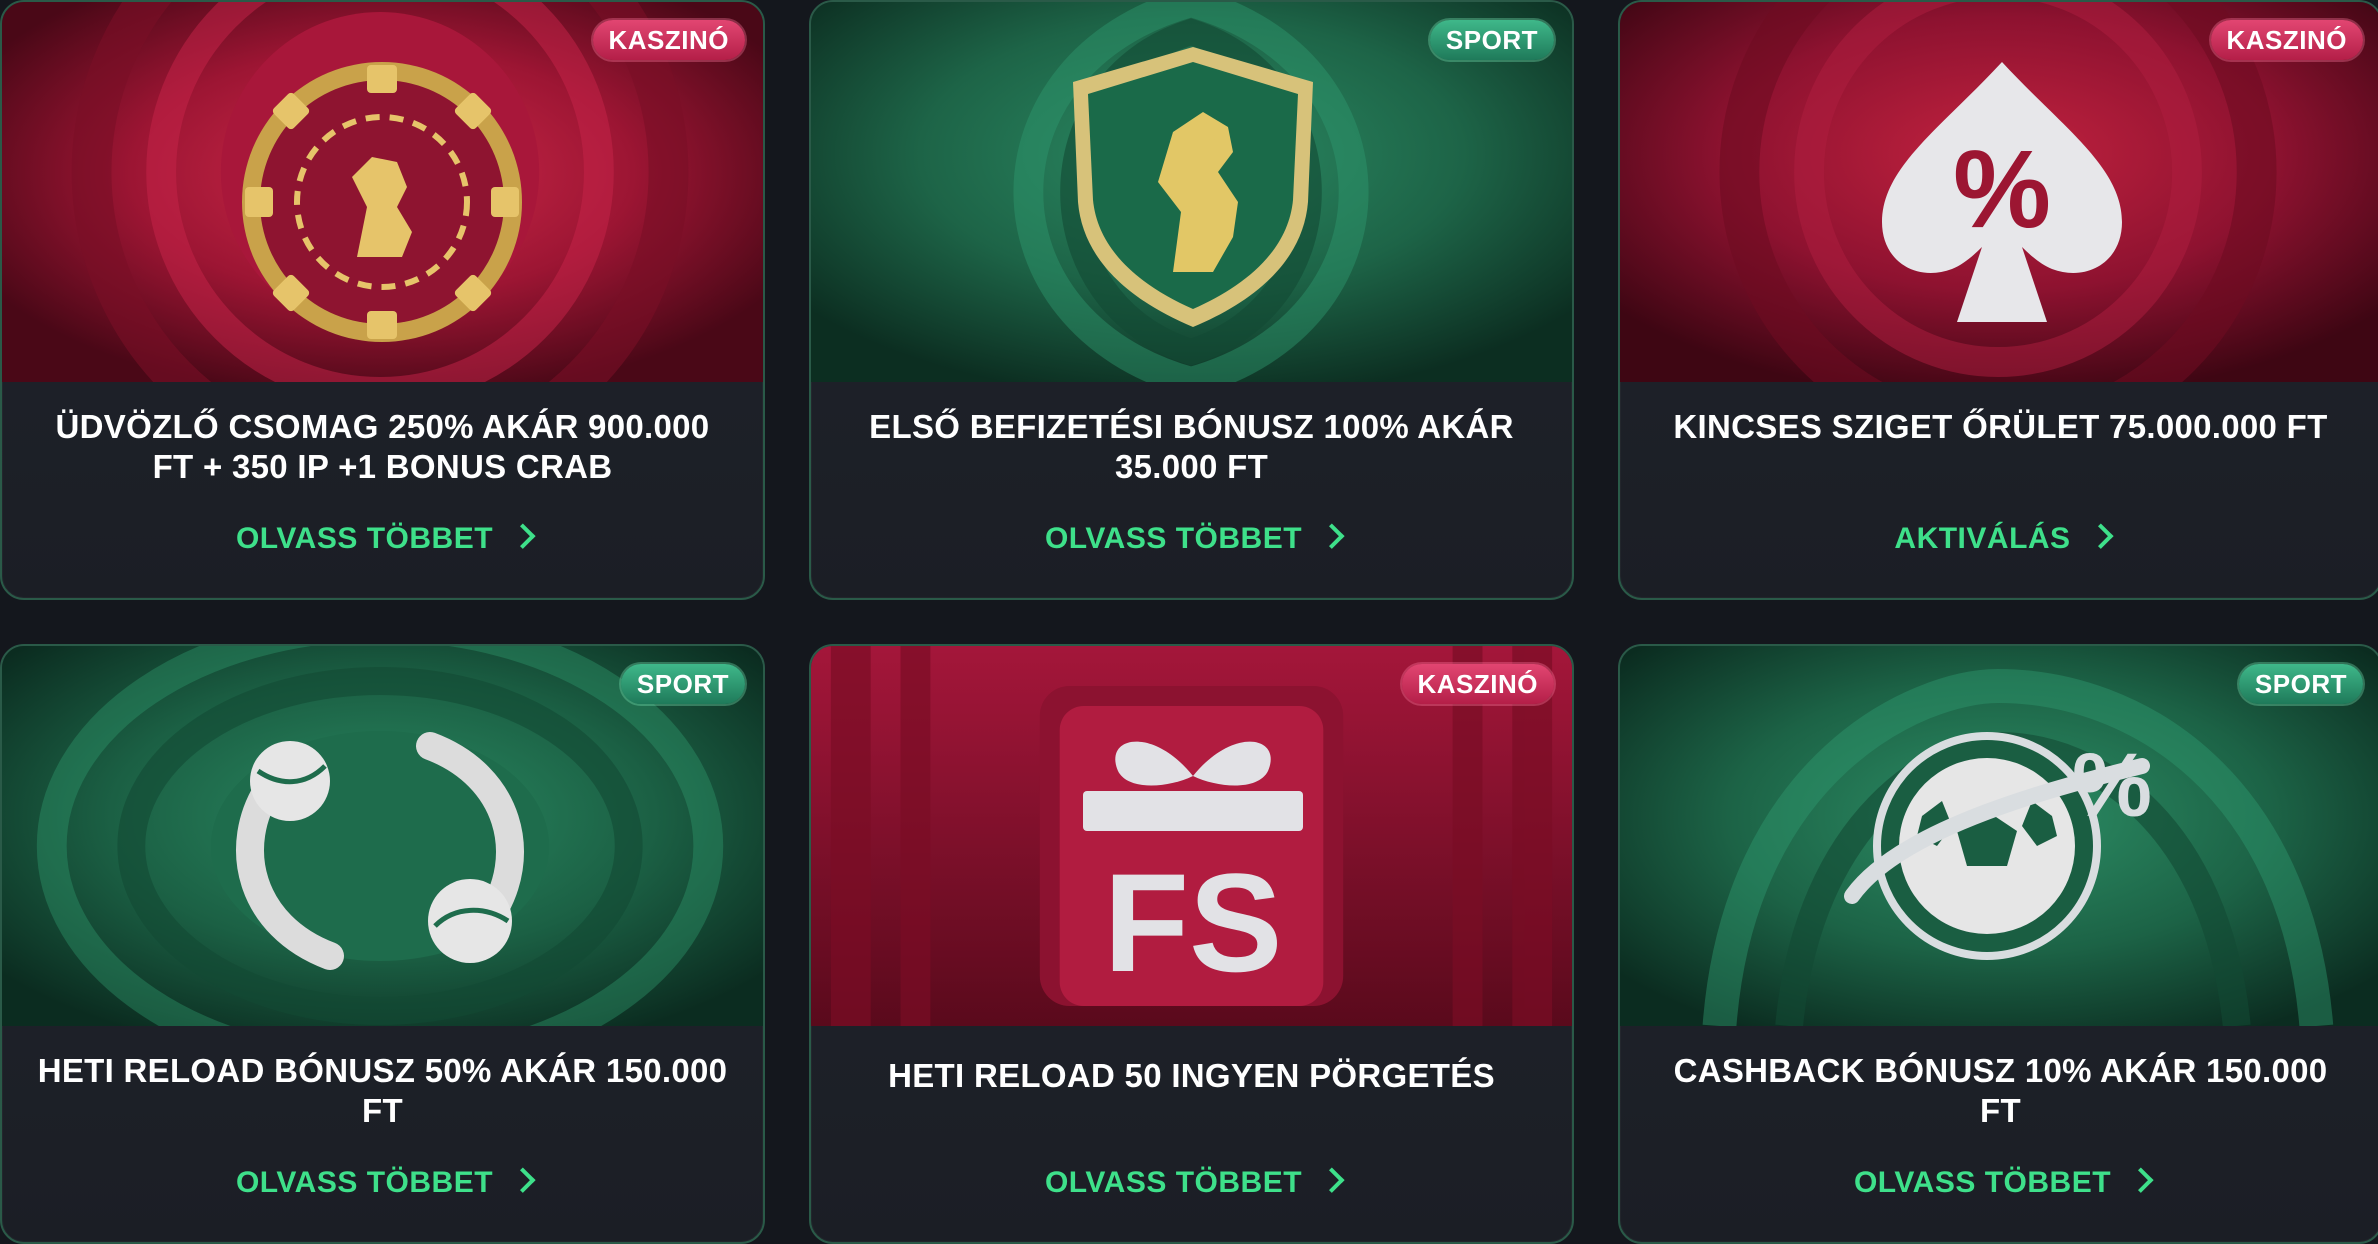 Image resolution: width=2378 pixels, height=1244 pixels. Describe the element at coordinates (2000, 1090) in the screenshot. I see `promo-title: CASHBACK BÓNUSZ 10% AKÁR 150.000 FT` at that location.